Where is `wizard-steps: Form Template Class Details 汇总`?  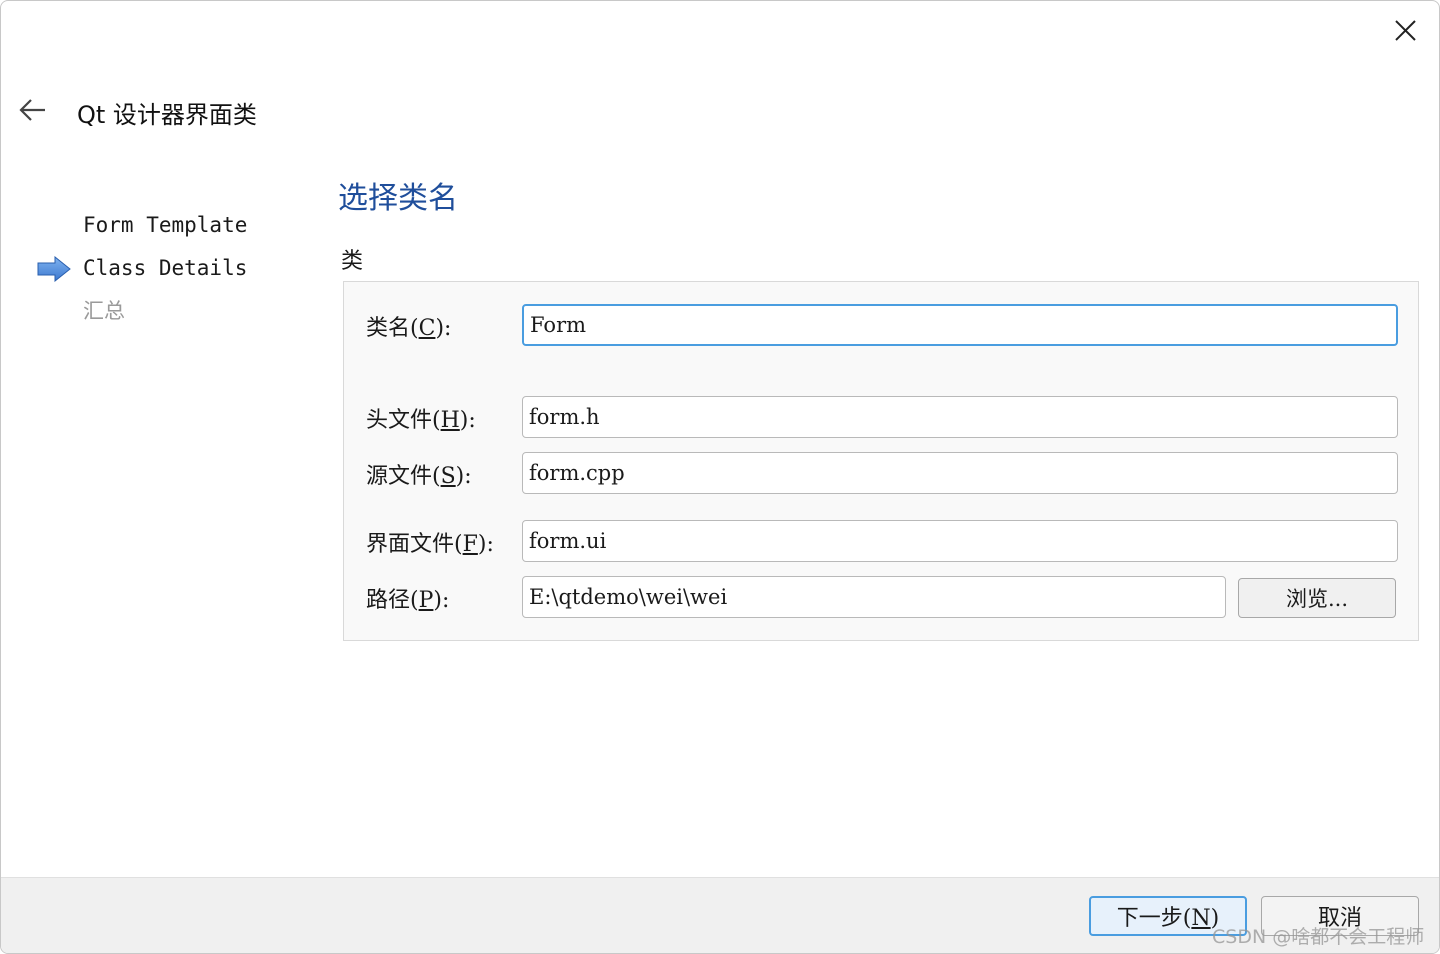
wizard-steps: Form Template Class Details 汇总 is located at coordinates (177, 269).